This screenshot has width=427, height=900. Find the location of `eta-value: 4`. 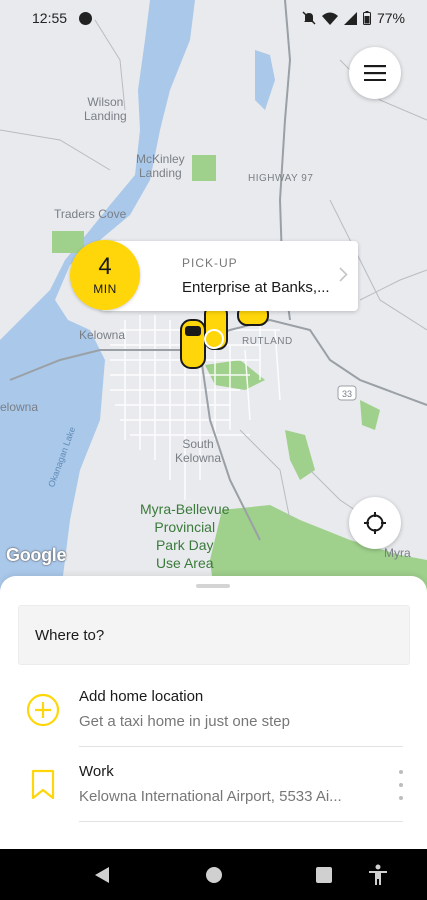

eta-value: 4 is located at coordinates (105, 266).